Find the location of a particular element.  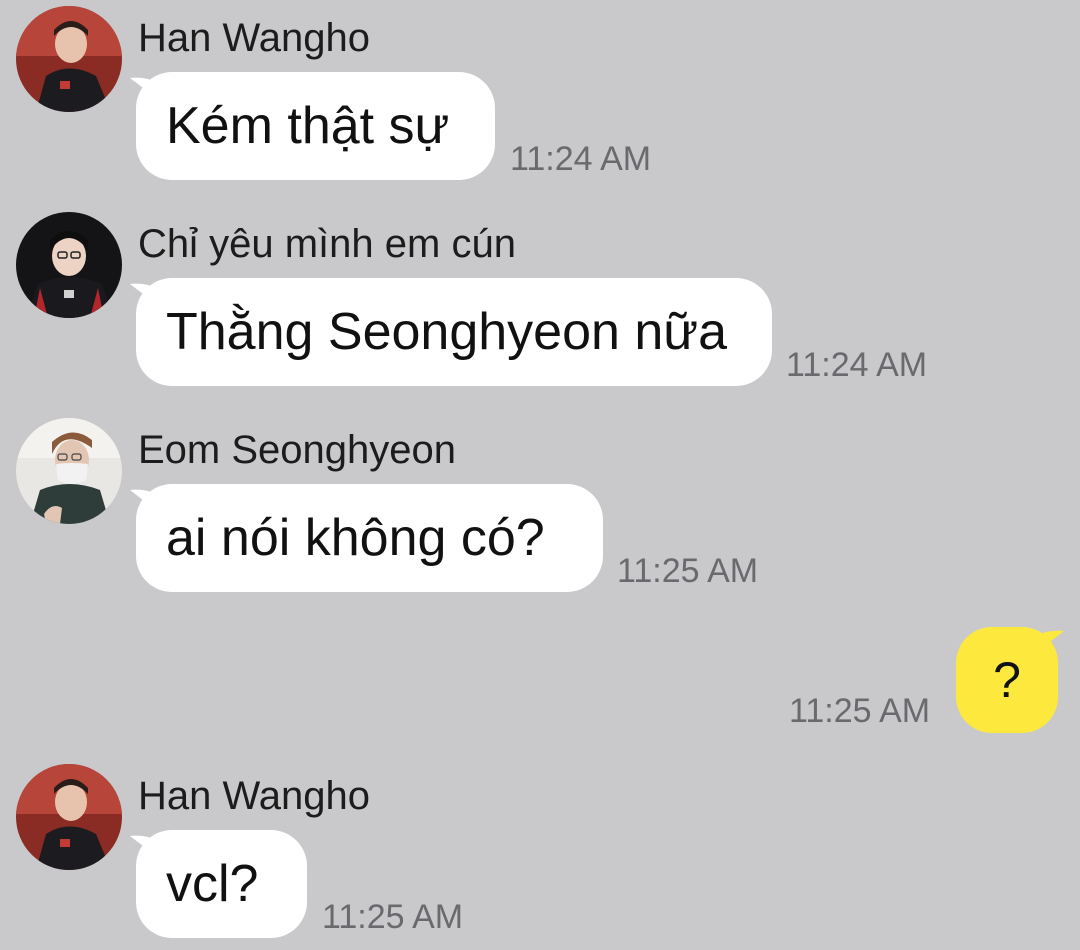

message-text: ? is located at coordinates (1007, 680).